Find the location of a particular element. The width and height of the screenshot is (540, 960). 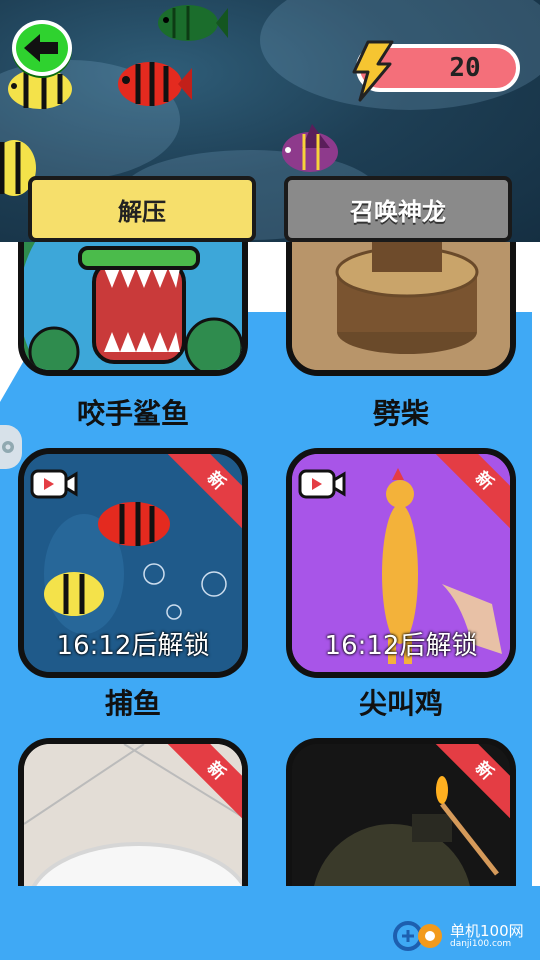

game-card-chop-wood is located at coordinates (401, 309).